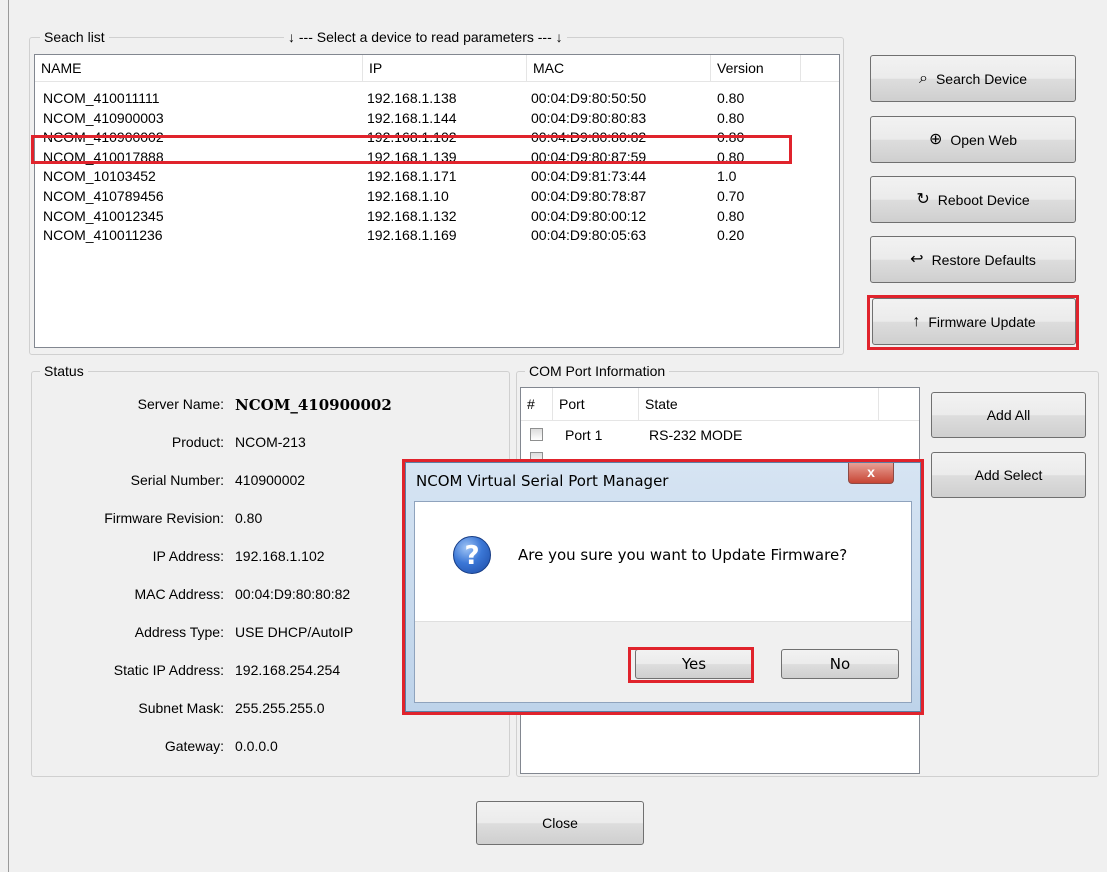 This screenshot has width=1107, height=872. What do you see at coordinates (983, 259) in the screenshot?
I see `restore-defaults-label: Restore Defaults` at bounding box center [983, 259].